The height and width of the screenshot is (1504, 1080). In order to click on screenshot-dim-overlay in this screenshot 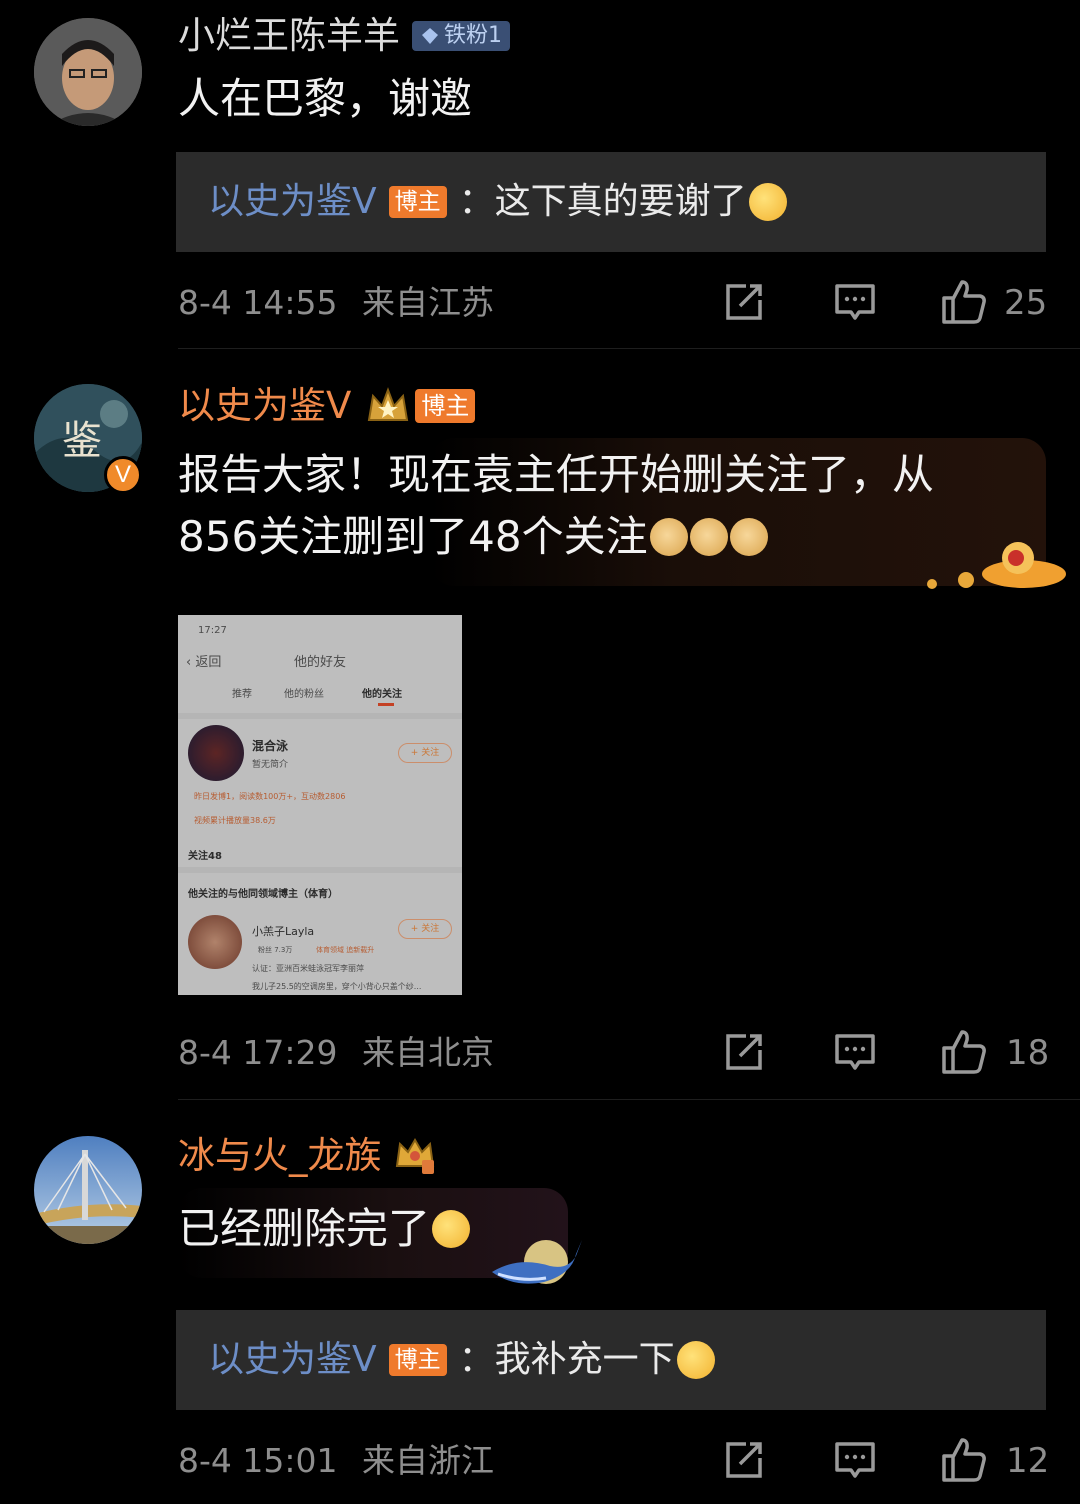, I will do `click(320, 805)`.